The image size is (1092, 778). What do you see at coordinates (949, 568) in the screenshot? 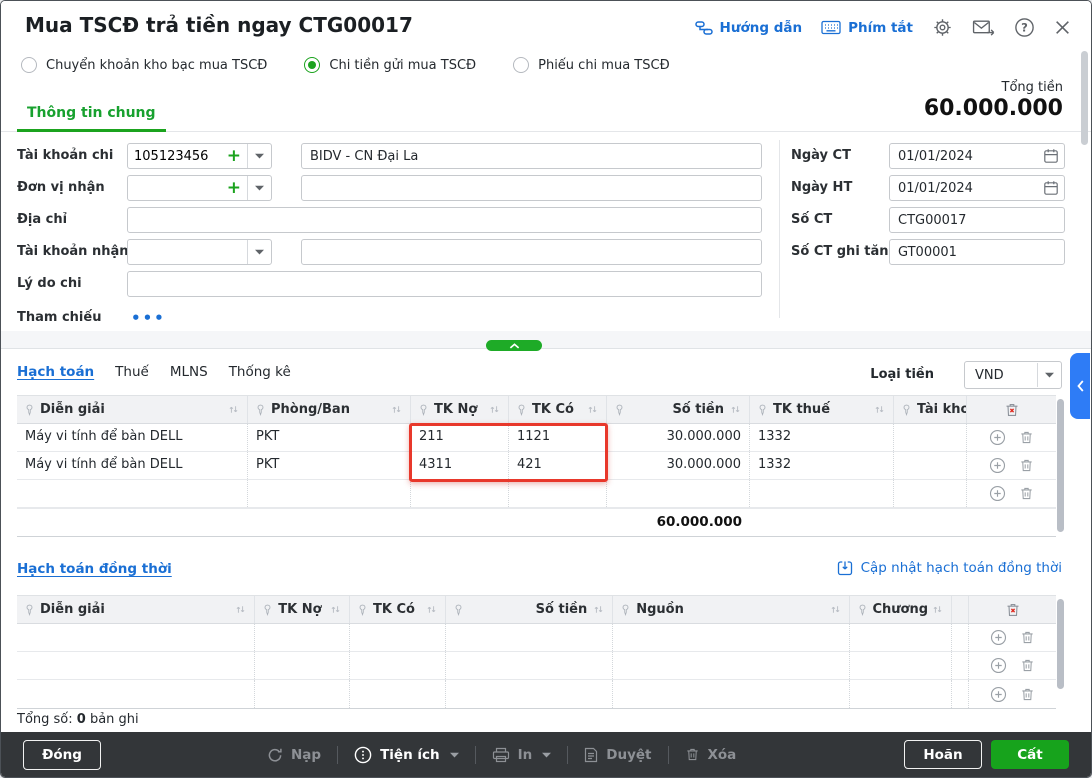
I see `update-simultaneous-link: Cập nhật hạch toán đồng thời` at bounding box center [949, 568].